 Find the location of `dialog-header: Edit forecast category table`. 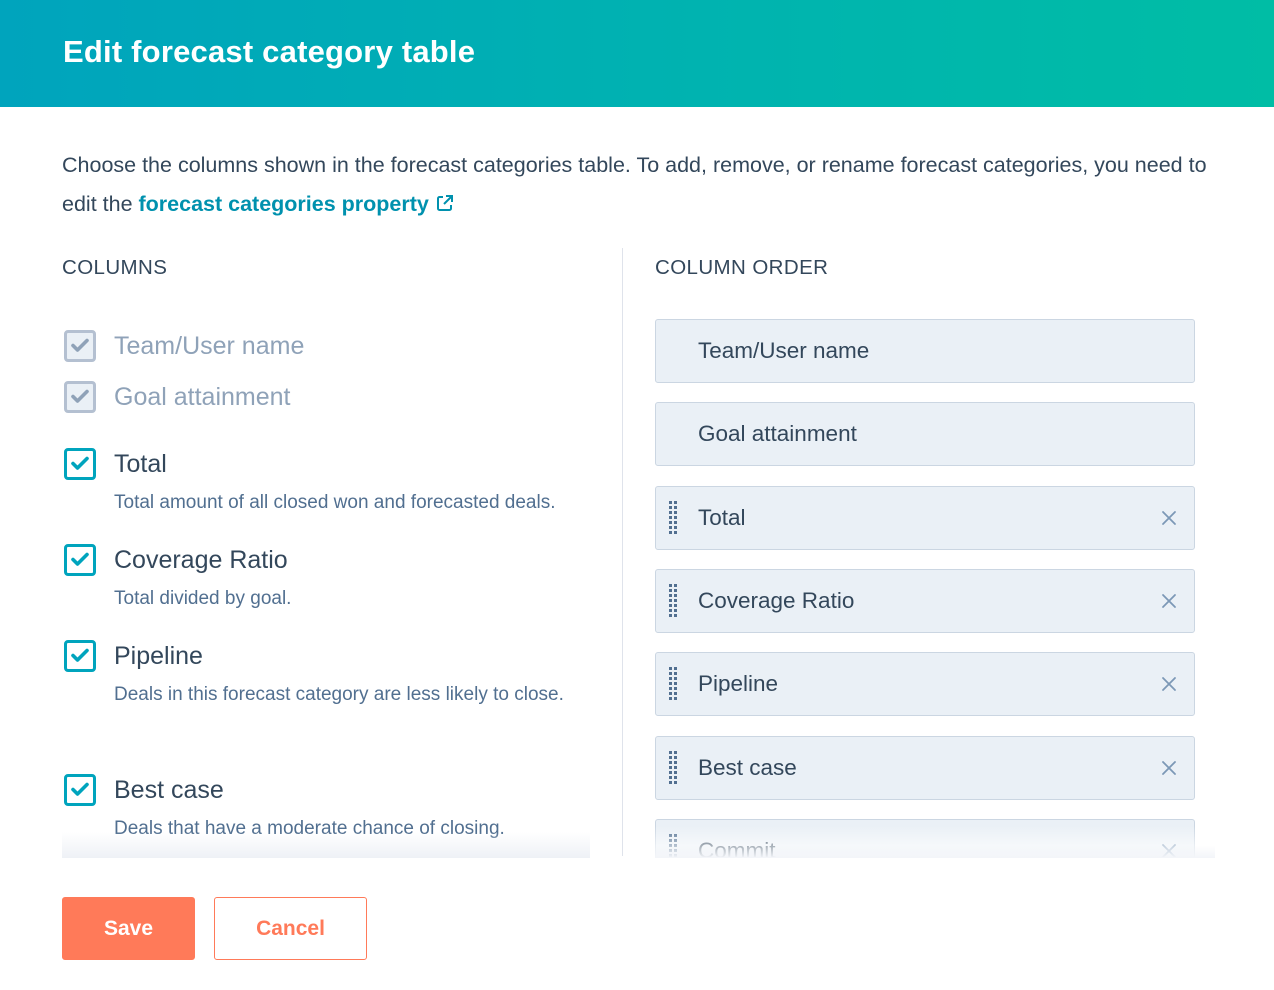

dialog-header: Edit forecast category table is located at coordinates (637, 53).